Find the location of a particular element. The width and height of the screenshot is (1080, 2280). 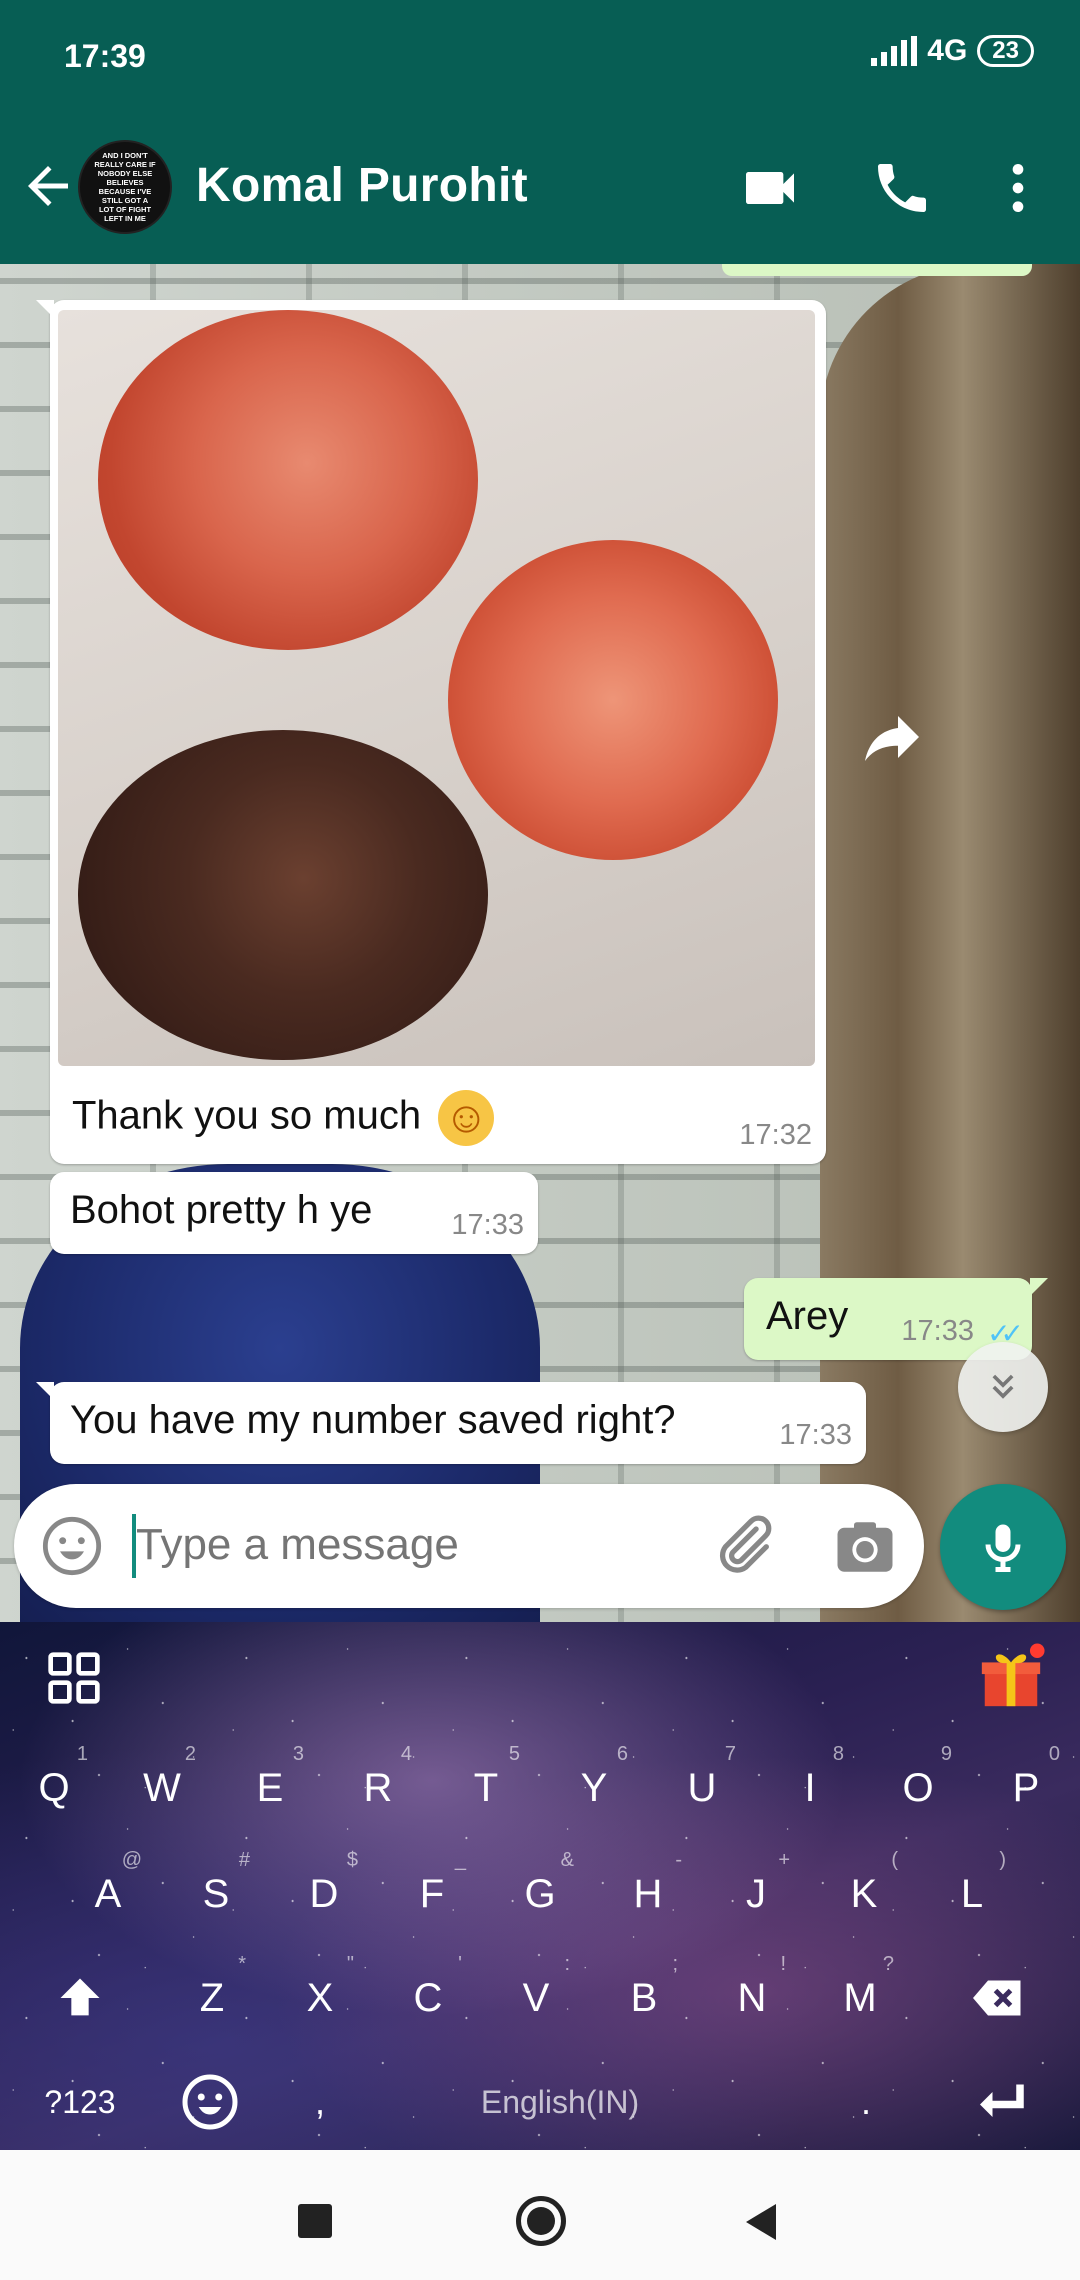

message-composer is located at coordinates (469, 1546).